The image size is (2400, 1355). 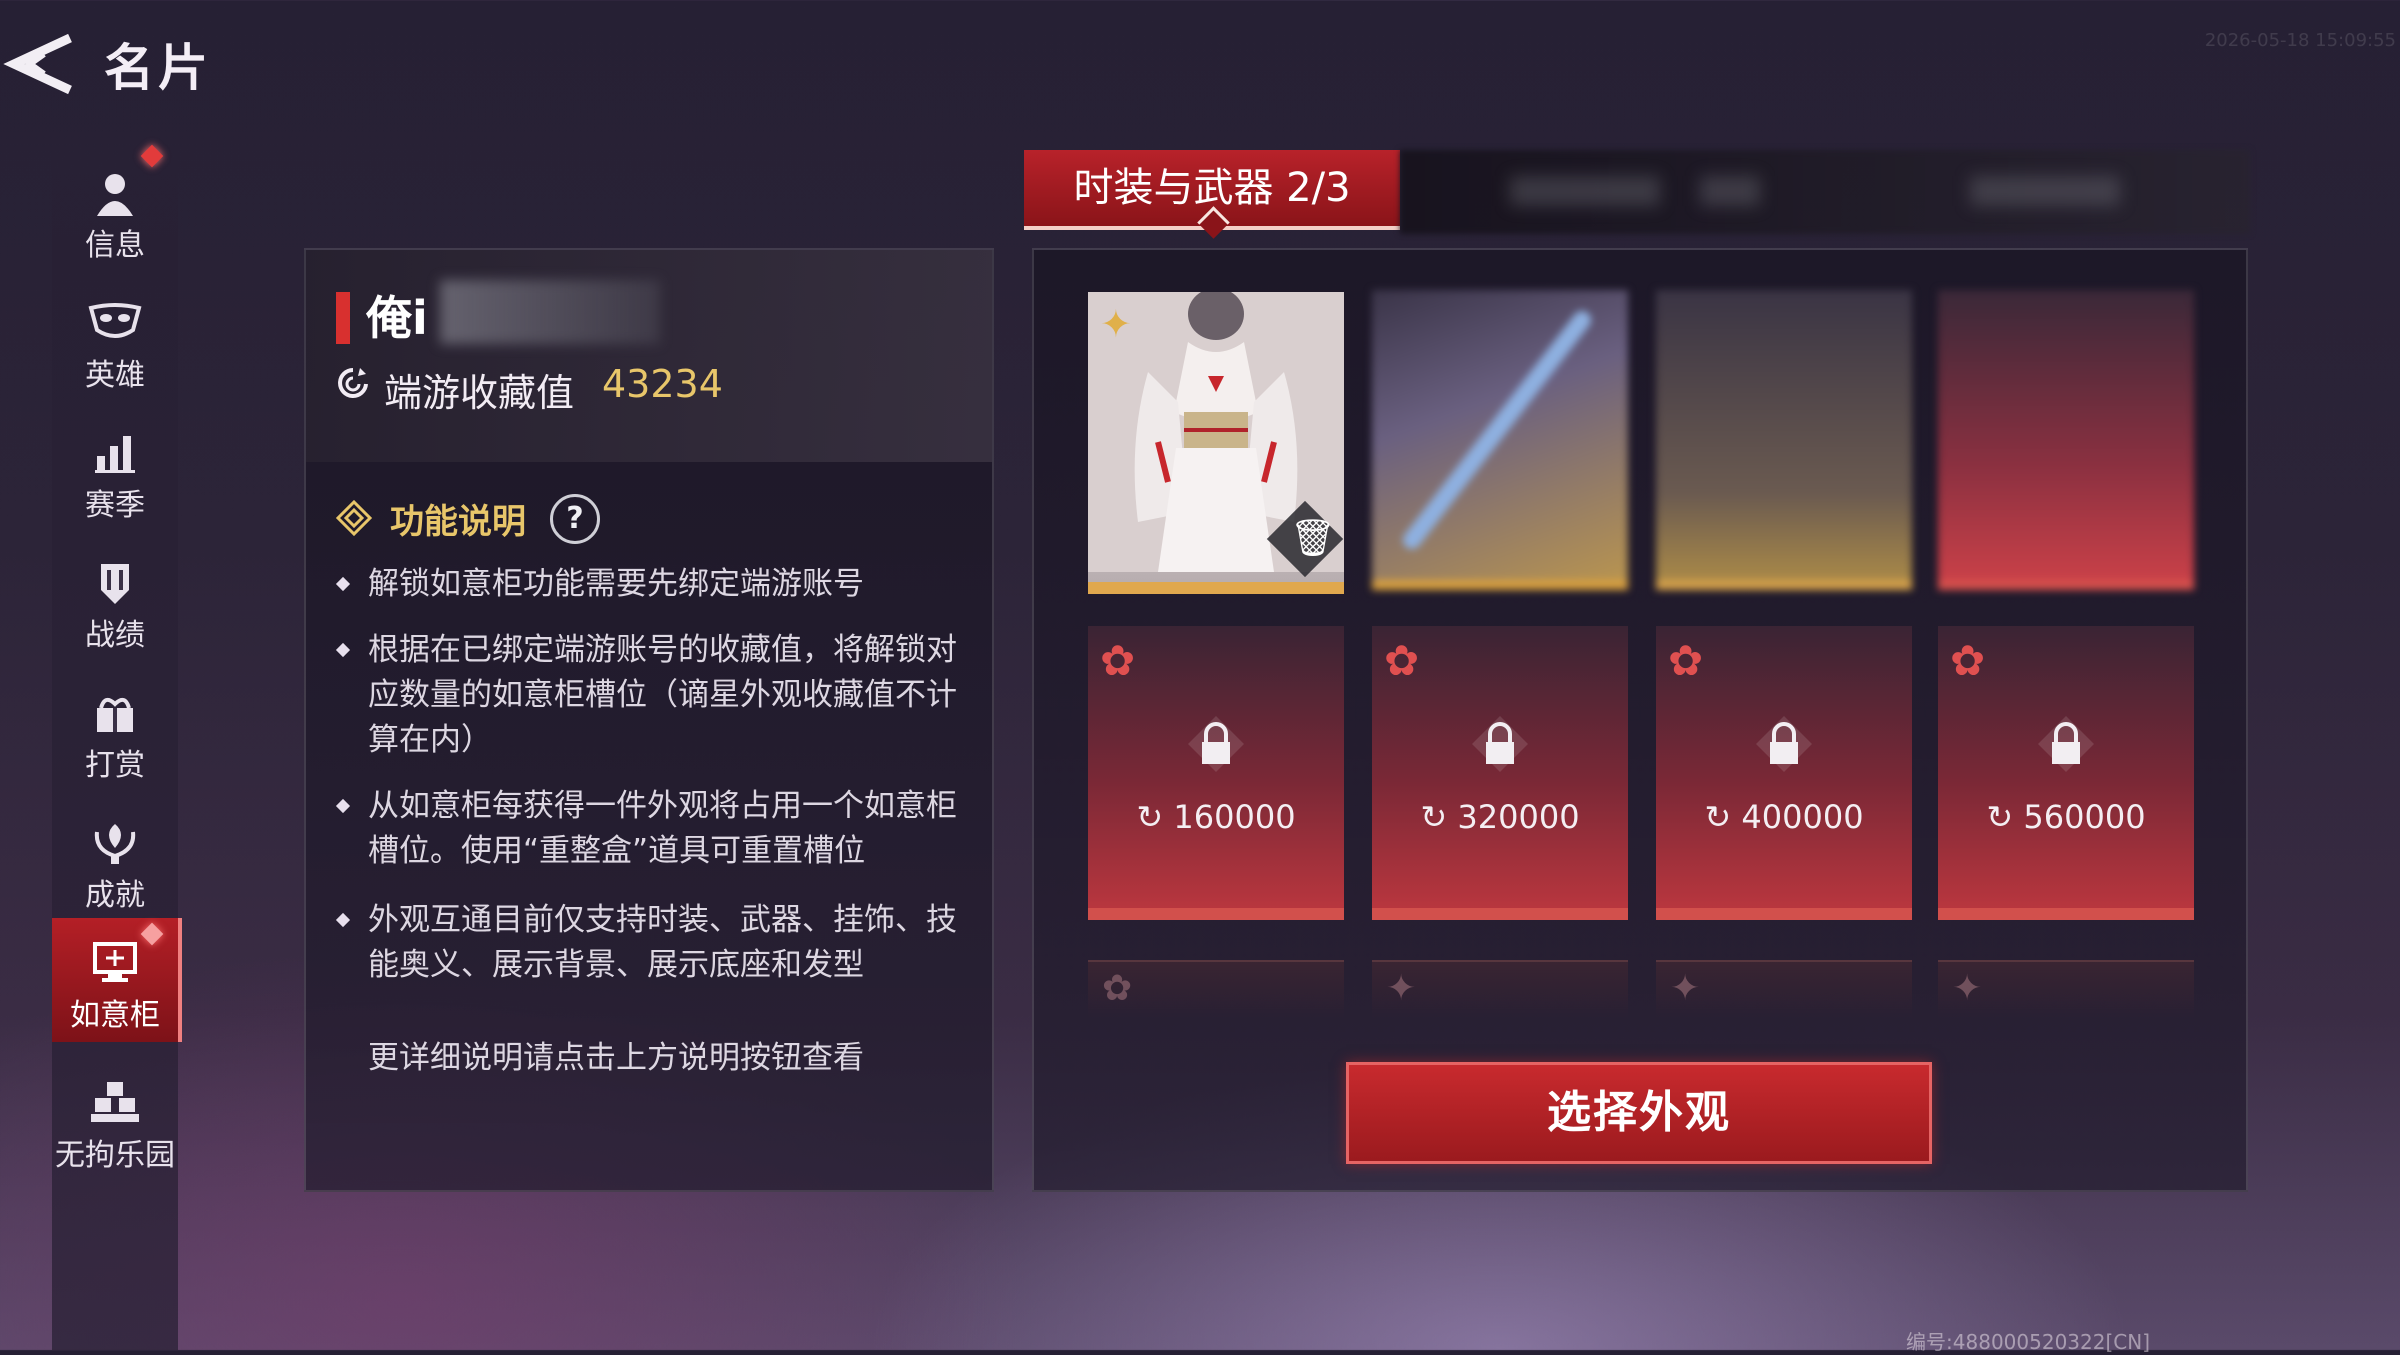 I want to click on unlock-cost: ↻ 560000, so click(x=2066, y=817).